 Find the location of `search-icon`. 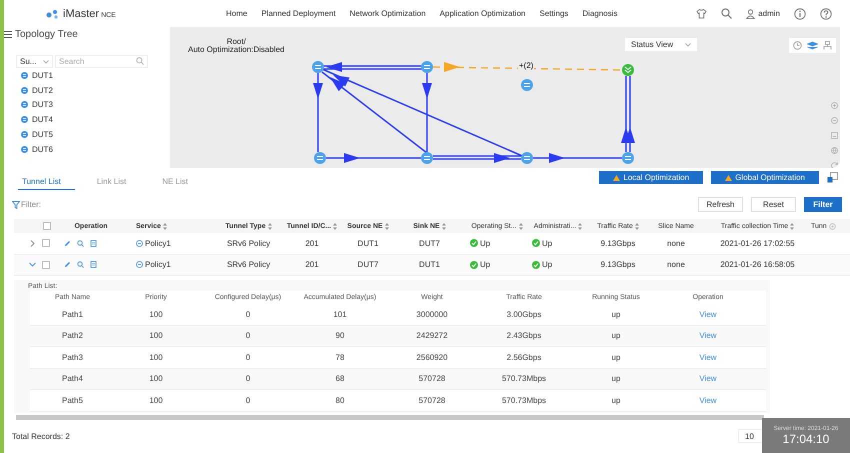

search-icon is located at coordinates (726, 13).